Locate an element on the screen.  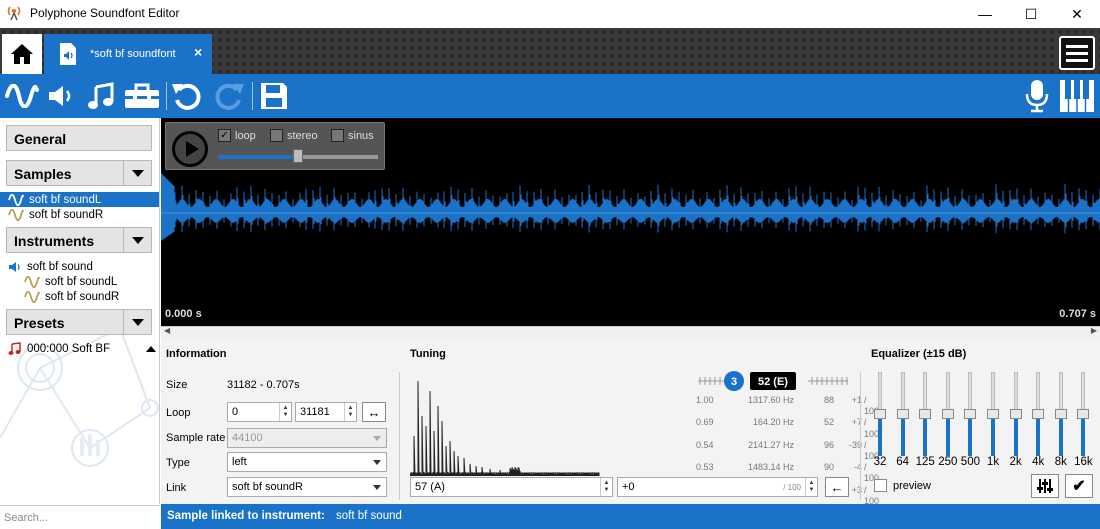
type-label: Type is located at coordinates (178, 463).